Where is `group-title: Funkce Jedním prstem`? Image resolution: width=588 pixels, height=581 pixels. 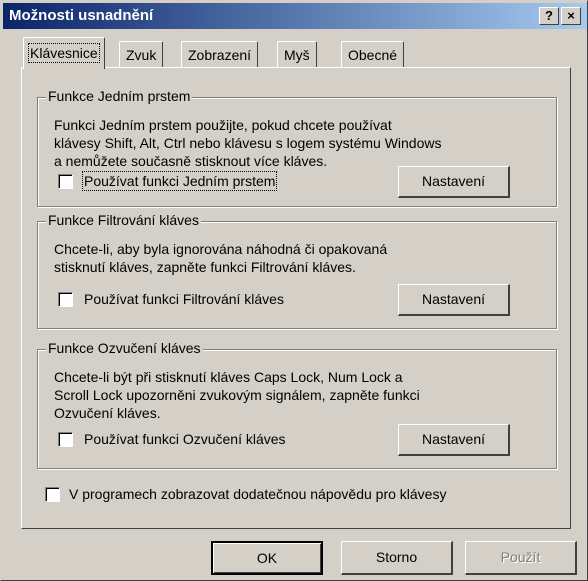
group-title: Funkce Jedním prstem is located at coordinates (119, 96).